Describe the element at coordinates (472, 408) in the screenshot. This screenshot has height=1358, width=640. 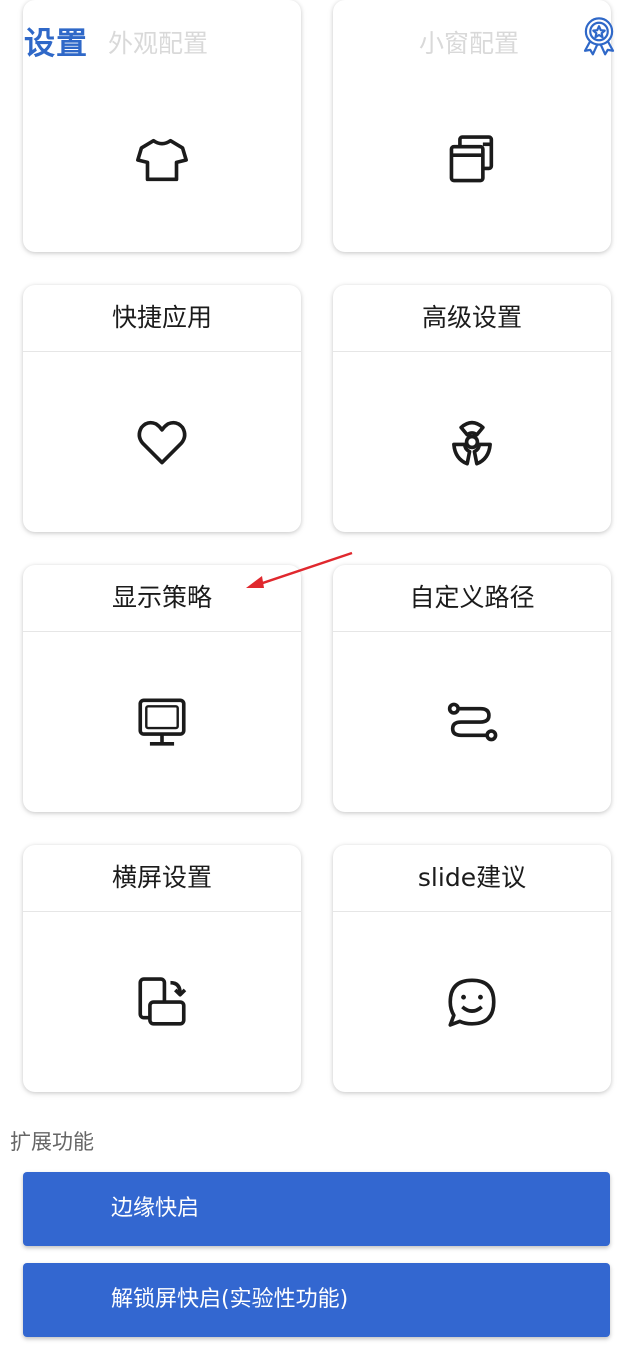
I see `card-advanced-settings: 高级设置` at that location.